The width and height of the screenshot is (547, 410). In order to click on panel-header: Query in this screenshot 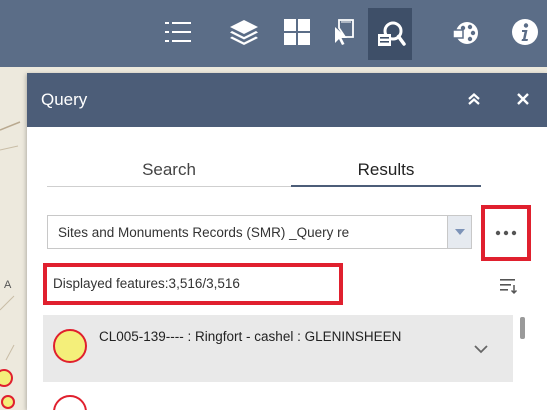, I will do `click(287, 100)`.